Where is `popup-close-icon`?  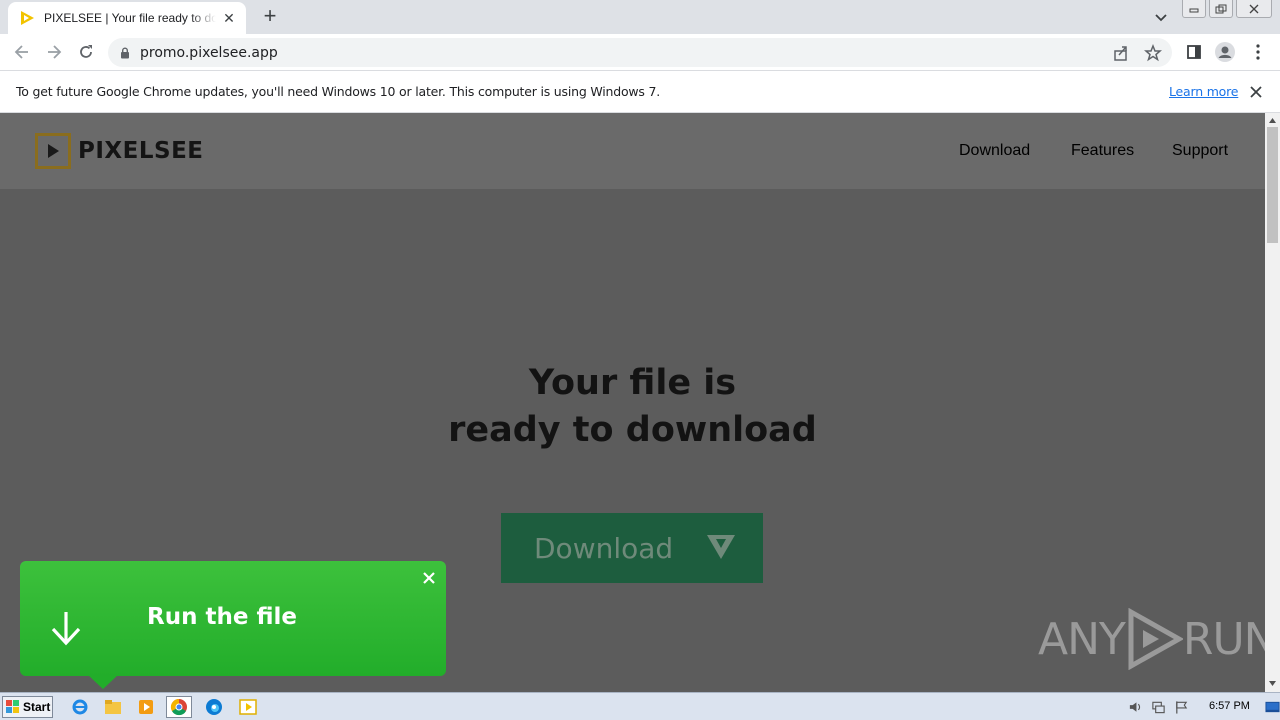 popup-close-icon is located at coordinates (429, 578).